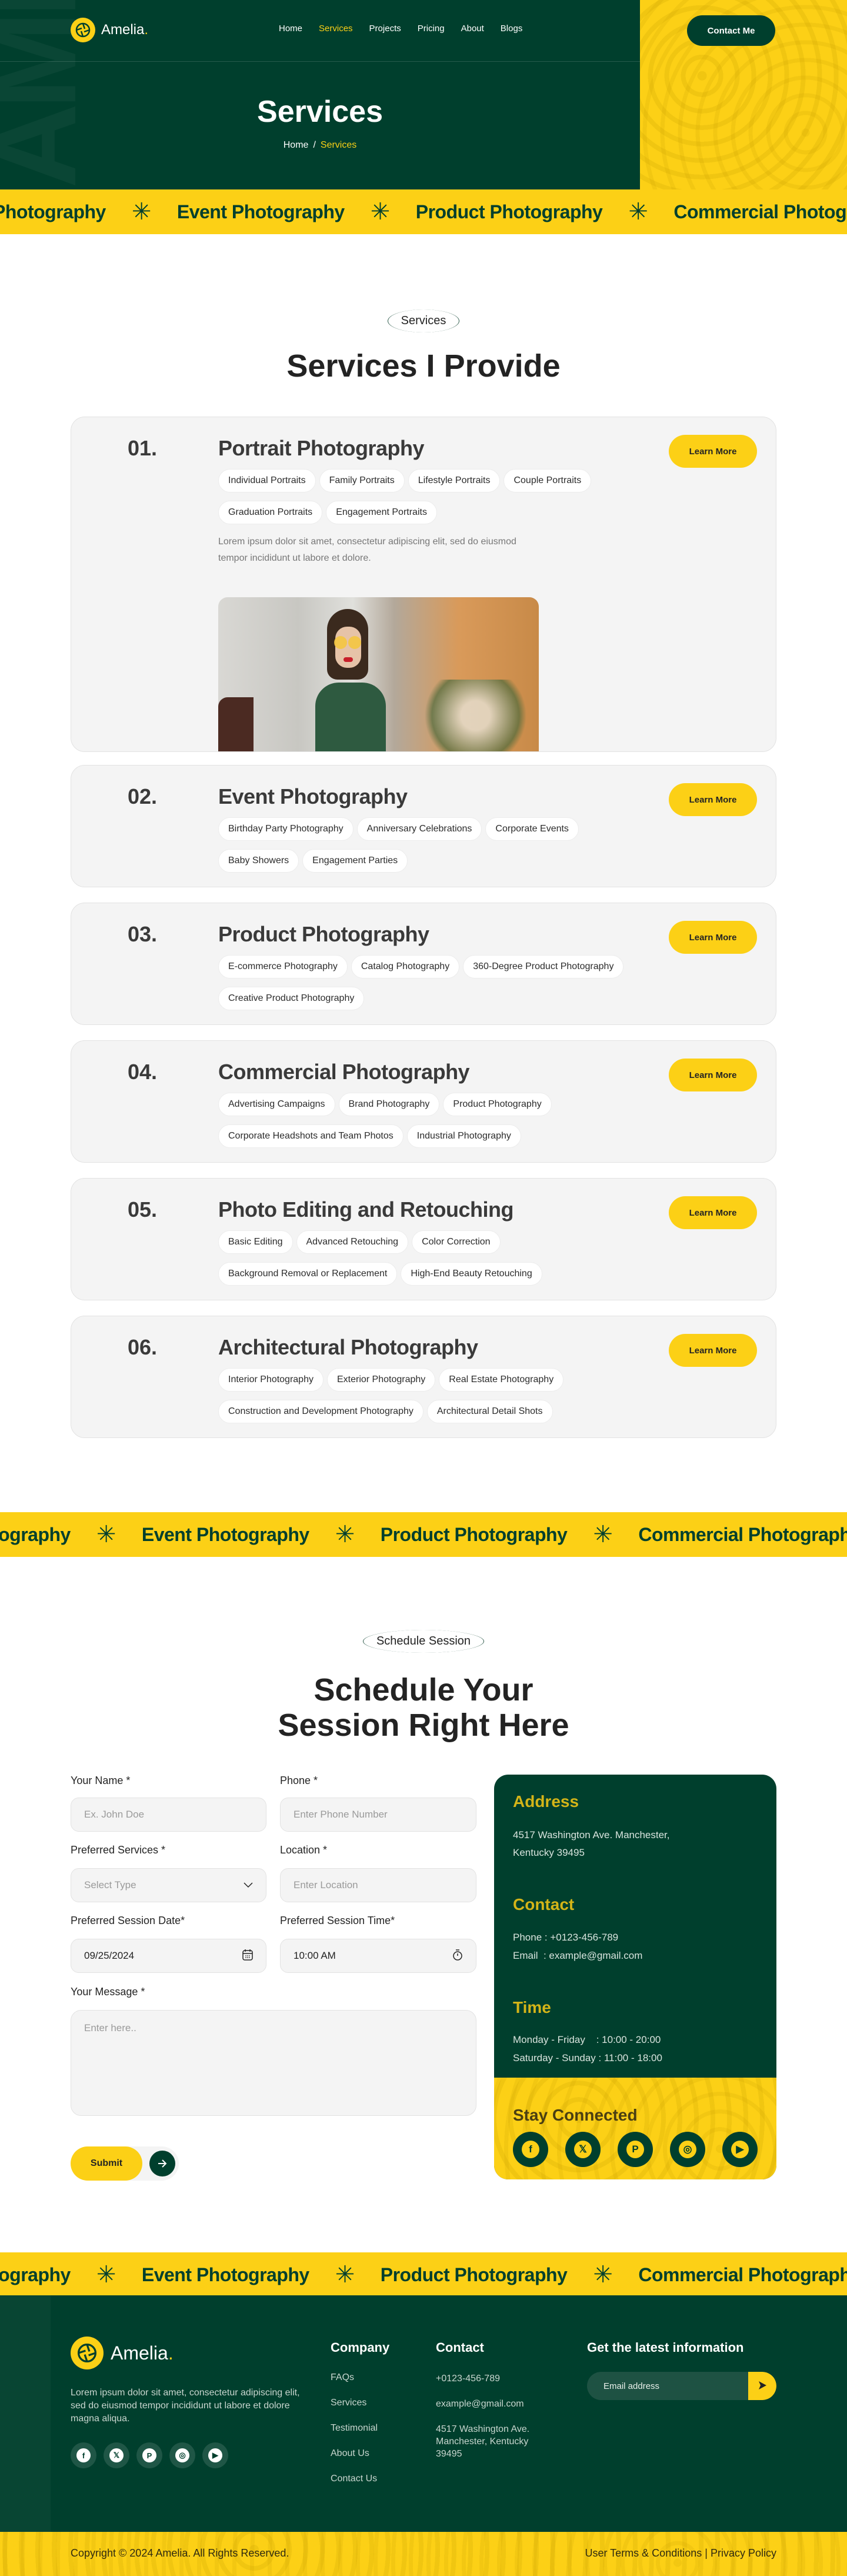 The height and width of the screenshot is (2576, 847). I want to click on name-label: Your Name *, so click(101, 1780).